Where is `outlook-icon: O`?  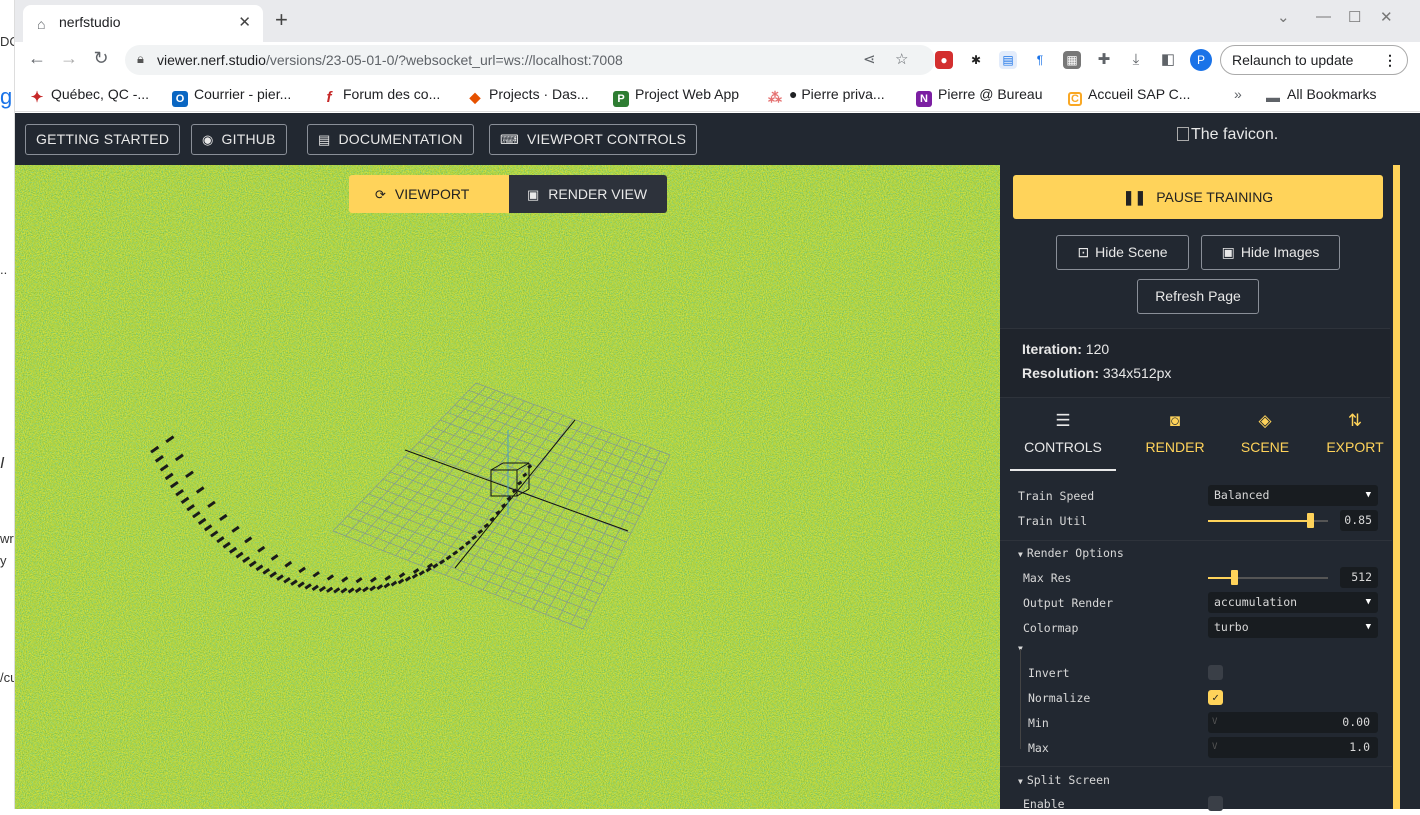 outlook-icon: O is located at coordinates (180, 99).